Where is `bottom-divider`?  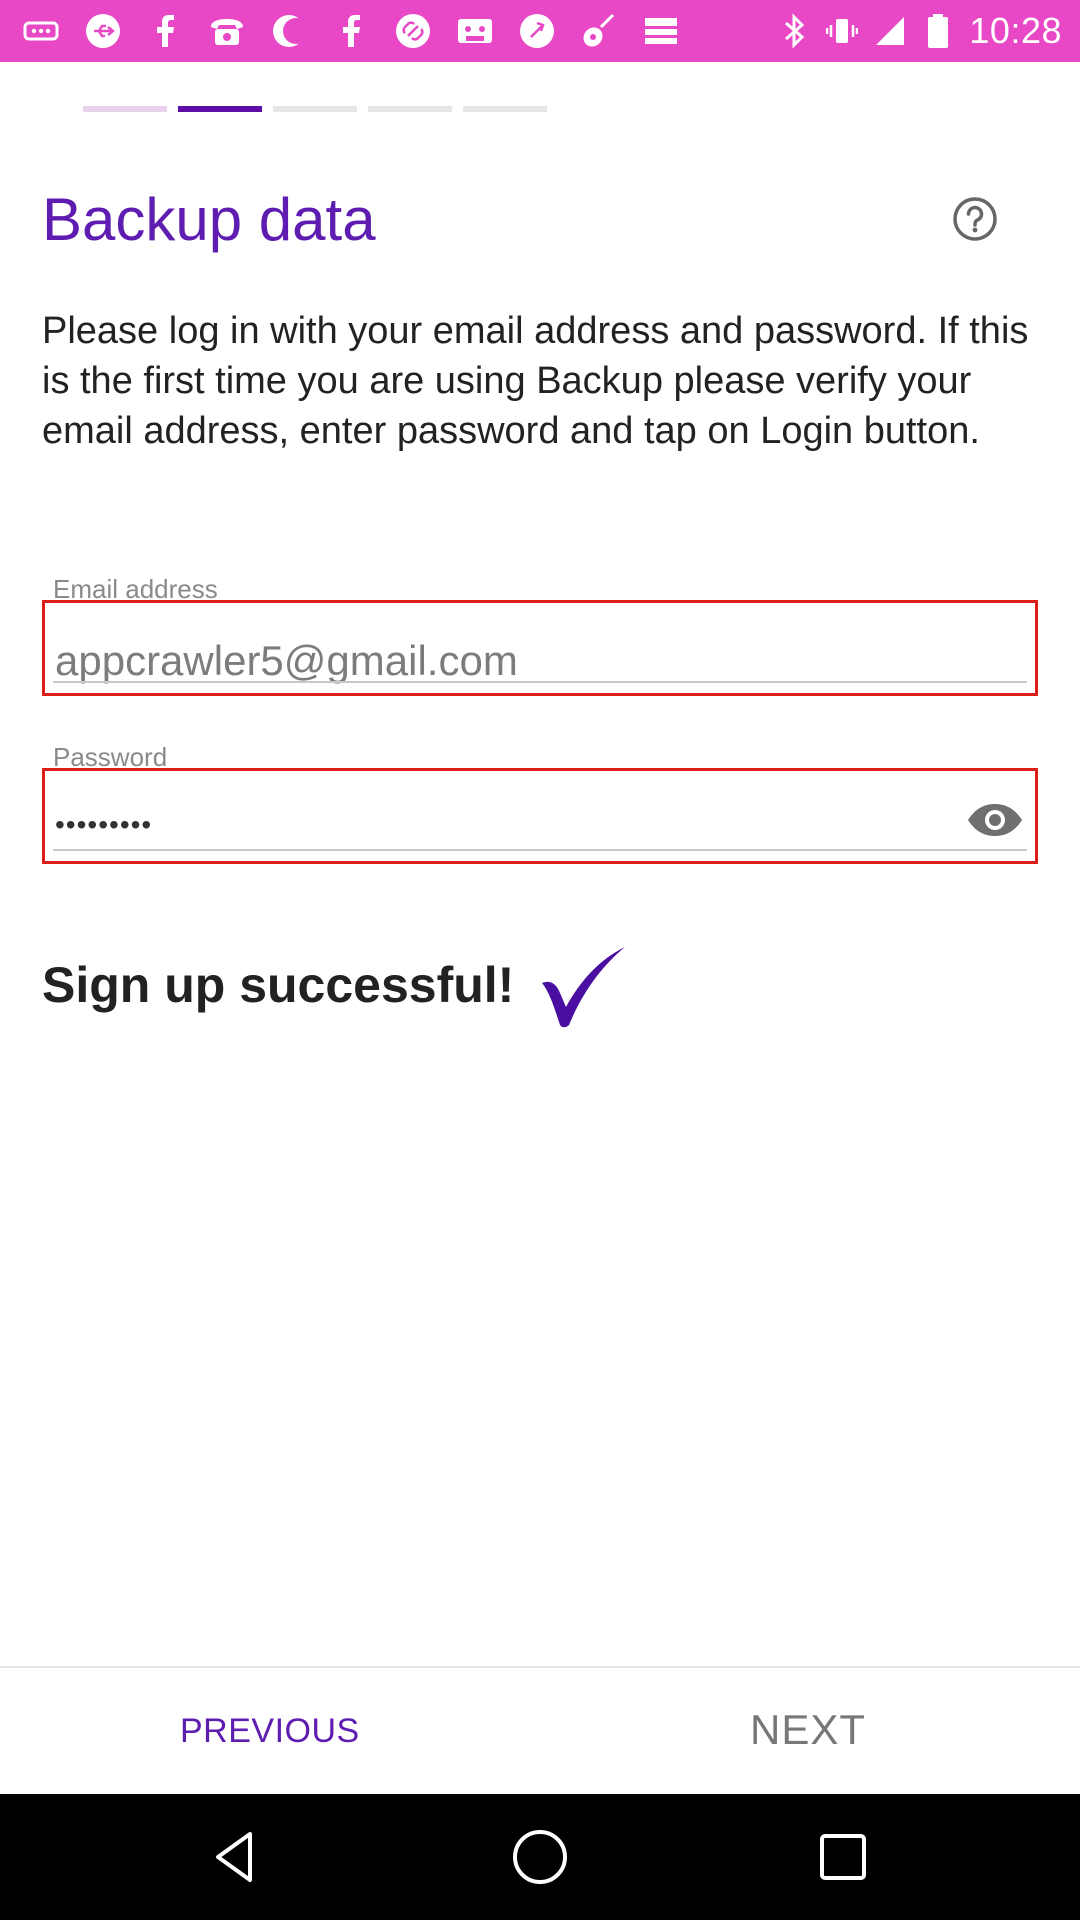 bottom-divider is located at coordinates (540, 1667).